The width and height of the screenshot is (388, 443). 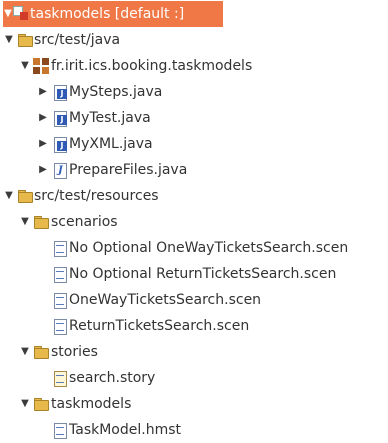 What do you see at coordinates (107, 14) in the screenshot?
I see `tree-item-label: taskmodels [default :]` at bounding box center [107, 14].